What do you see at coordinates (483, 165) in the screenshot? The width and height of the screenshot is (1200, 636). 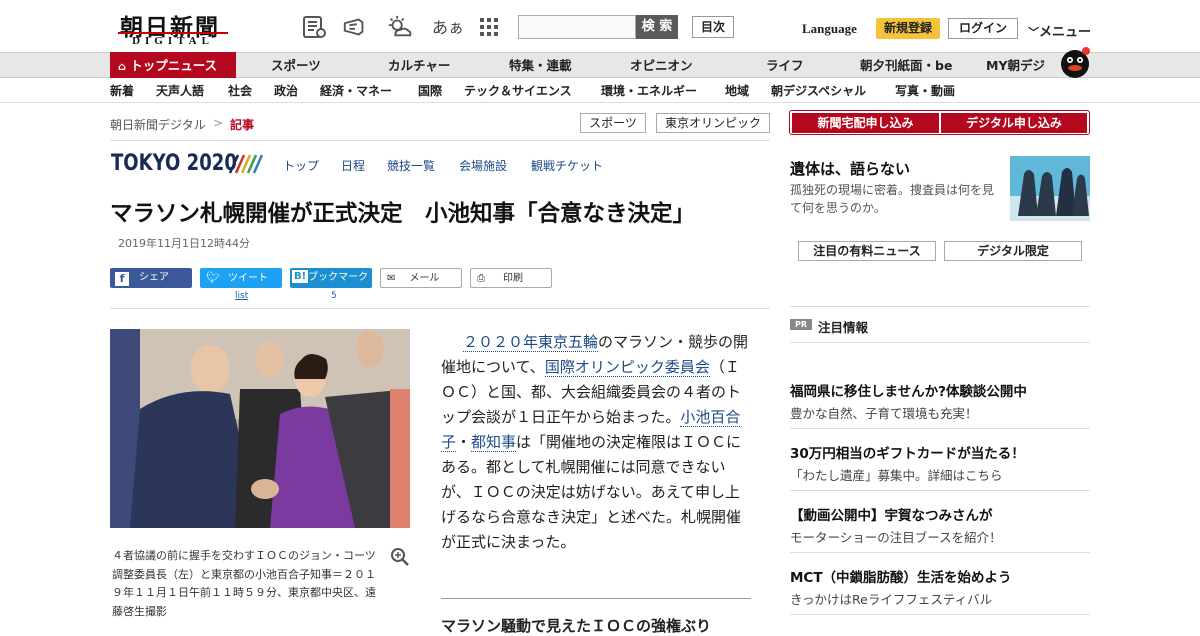 I see `tokyo-nav-venues: 会場施設` at bounding box center [483, 165].